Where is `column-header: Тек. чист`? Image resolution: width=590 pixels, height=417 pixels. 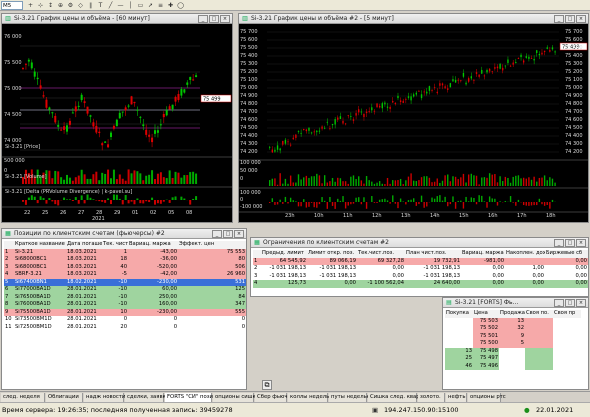 column-header: Тек. чист is located at coordinates (115, 245).